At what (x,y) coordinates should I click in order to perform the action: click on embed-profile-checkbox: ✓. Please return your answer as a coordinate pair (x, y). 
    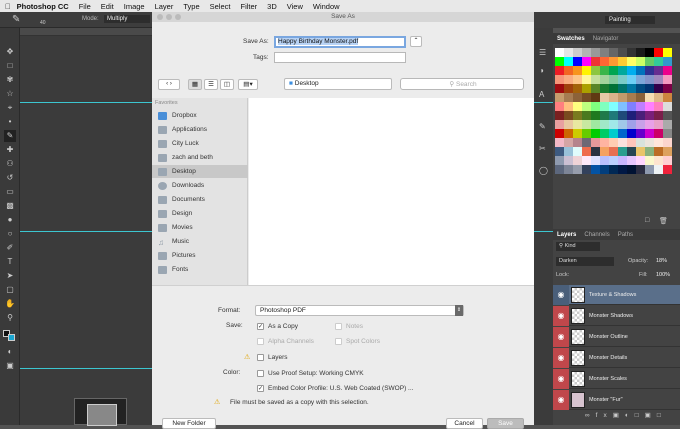
    Looking at the image, I should click on (260, 388).